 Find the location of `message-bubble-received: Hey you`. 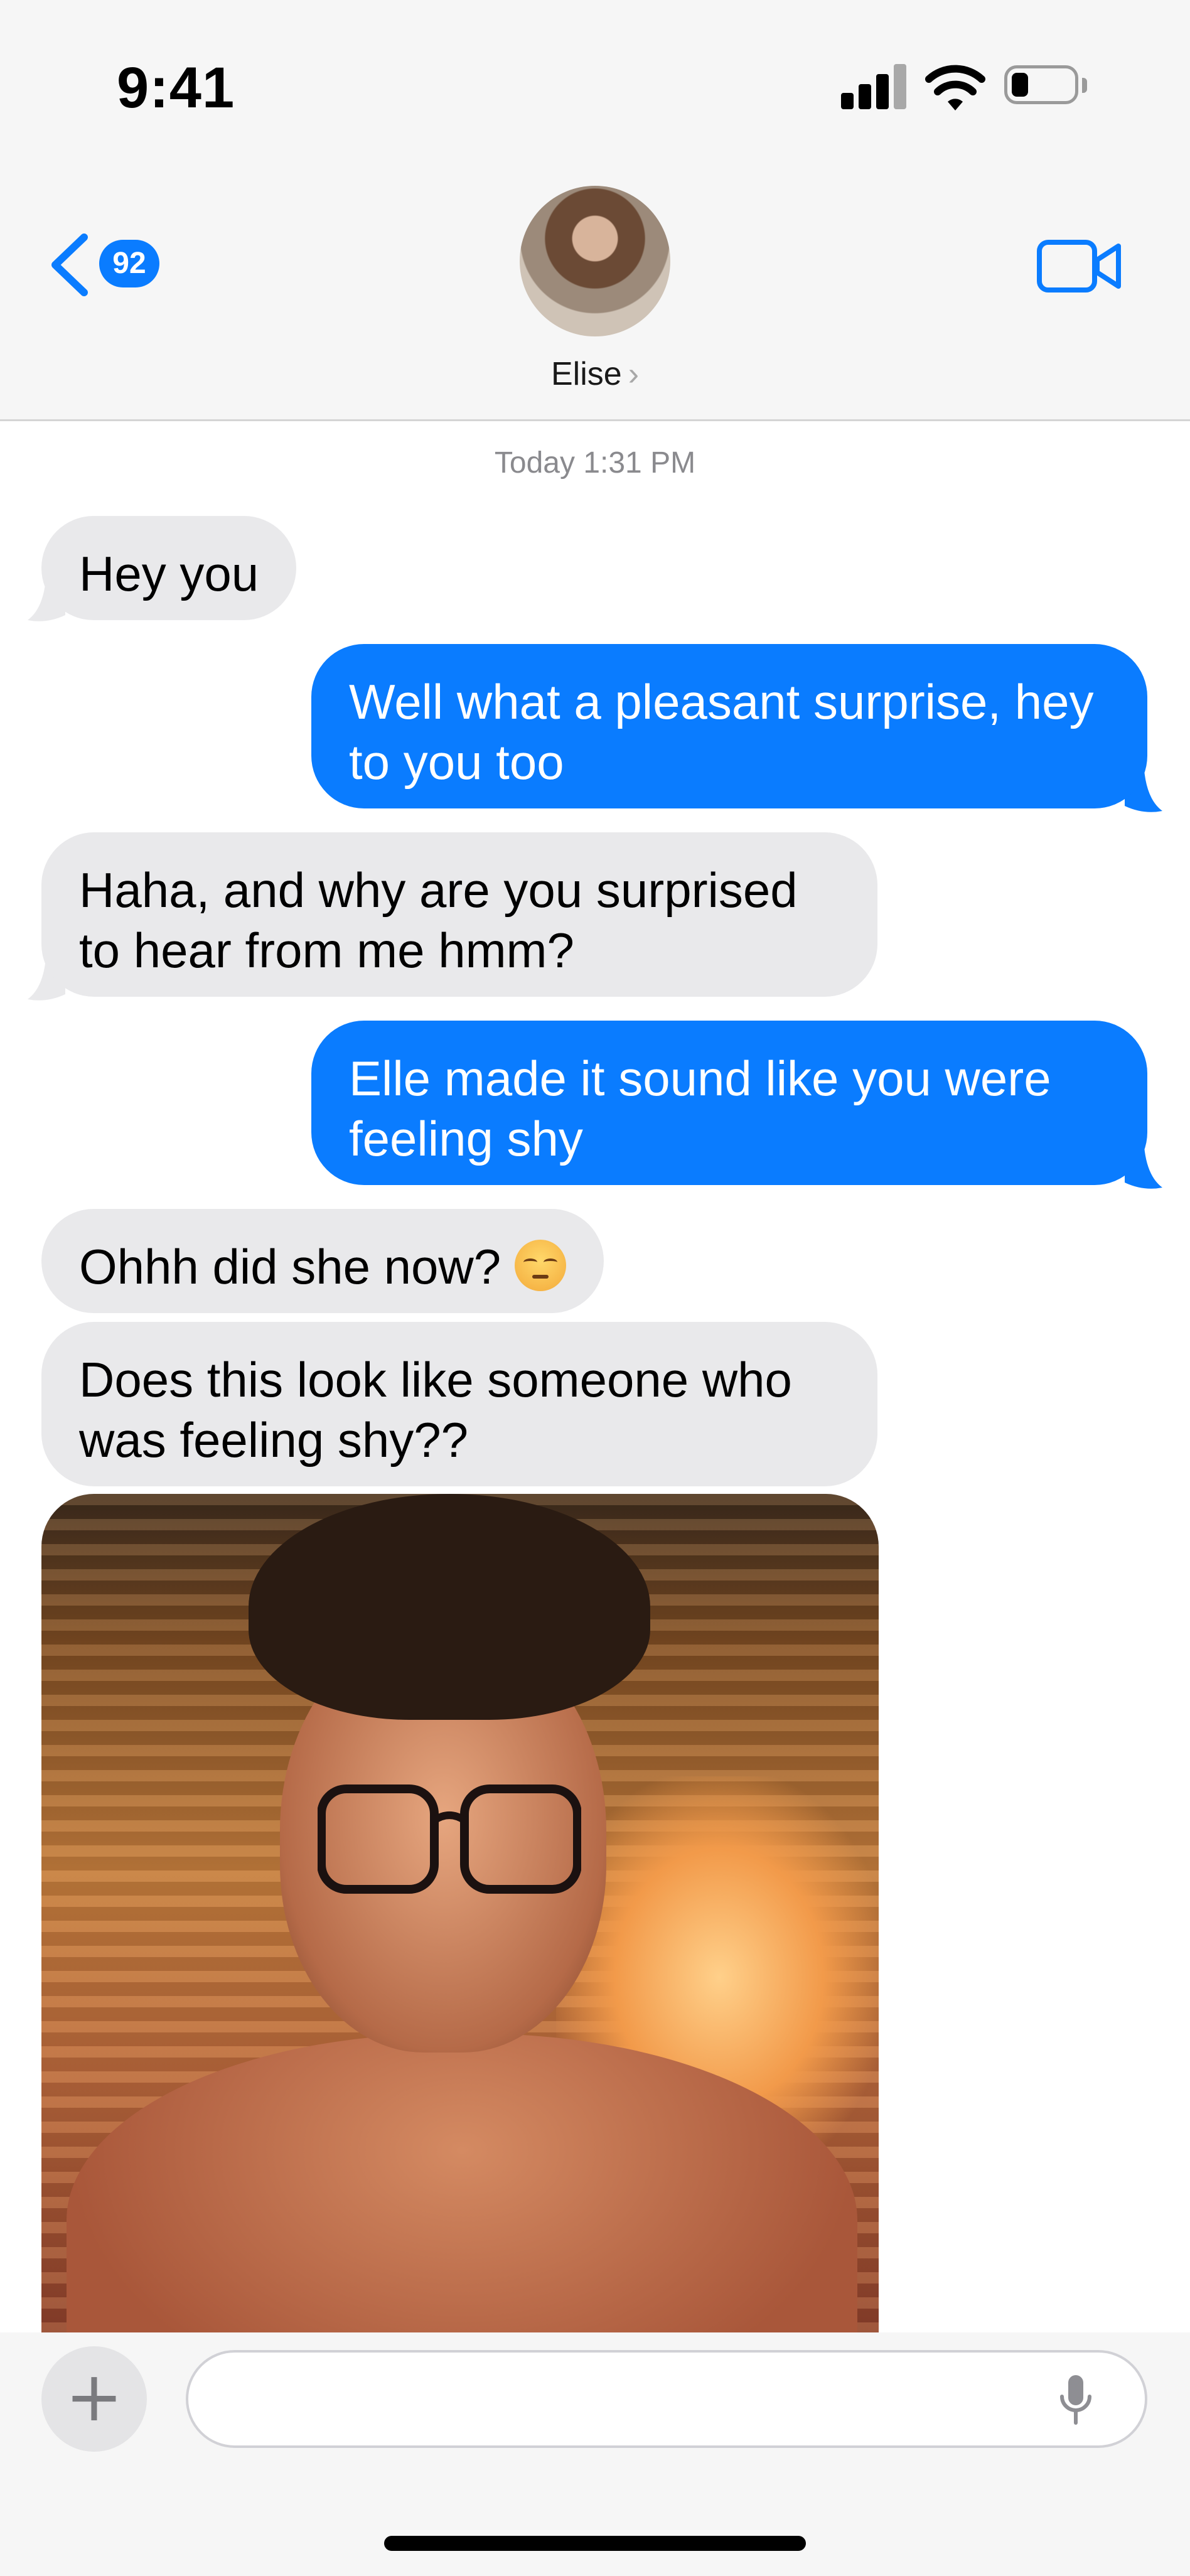

message-bubble-received: Hey you is located at coordinates (169, 568).